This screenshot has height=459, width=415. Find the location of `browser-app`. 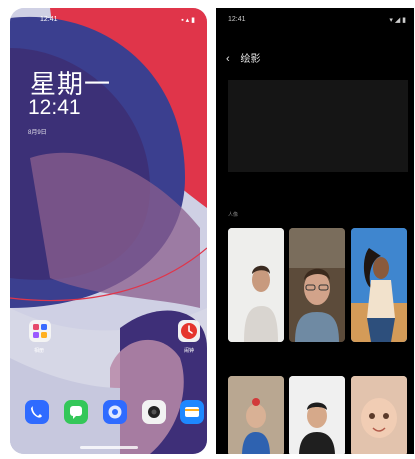

browser-app is located at coordinates (115, 412).